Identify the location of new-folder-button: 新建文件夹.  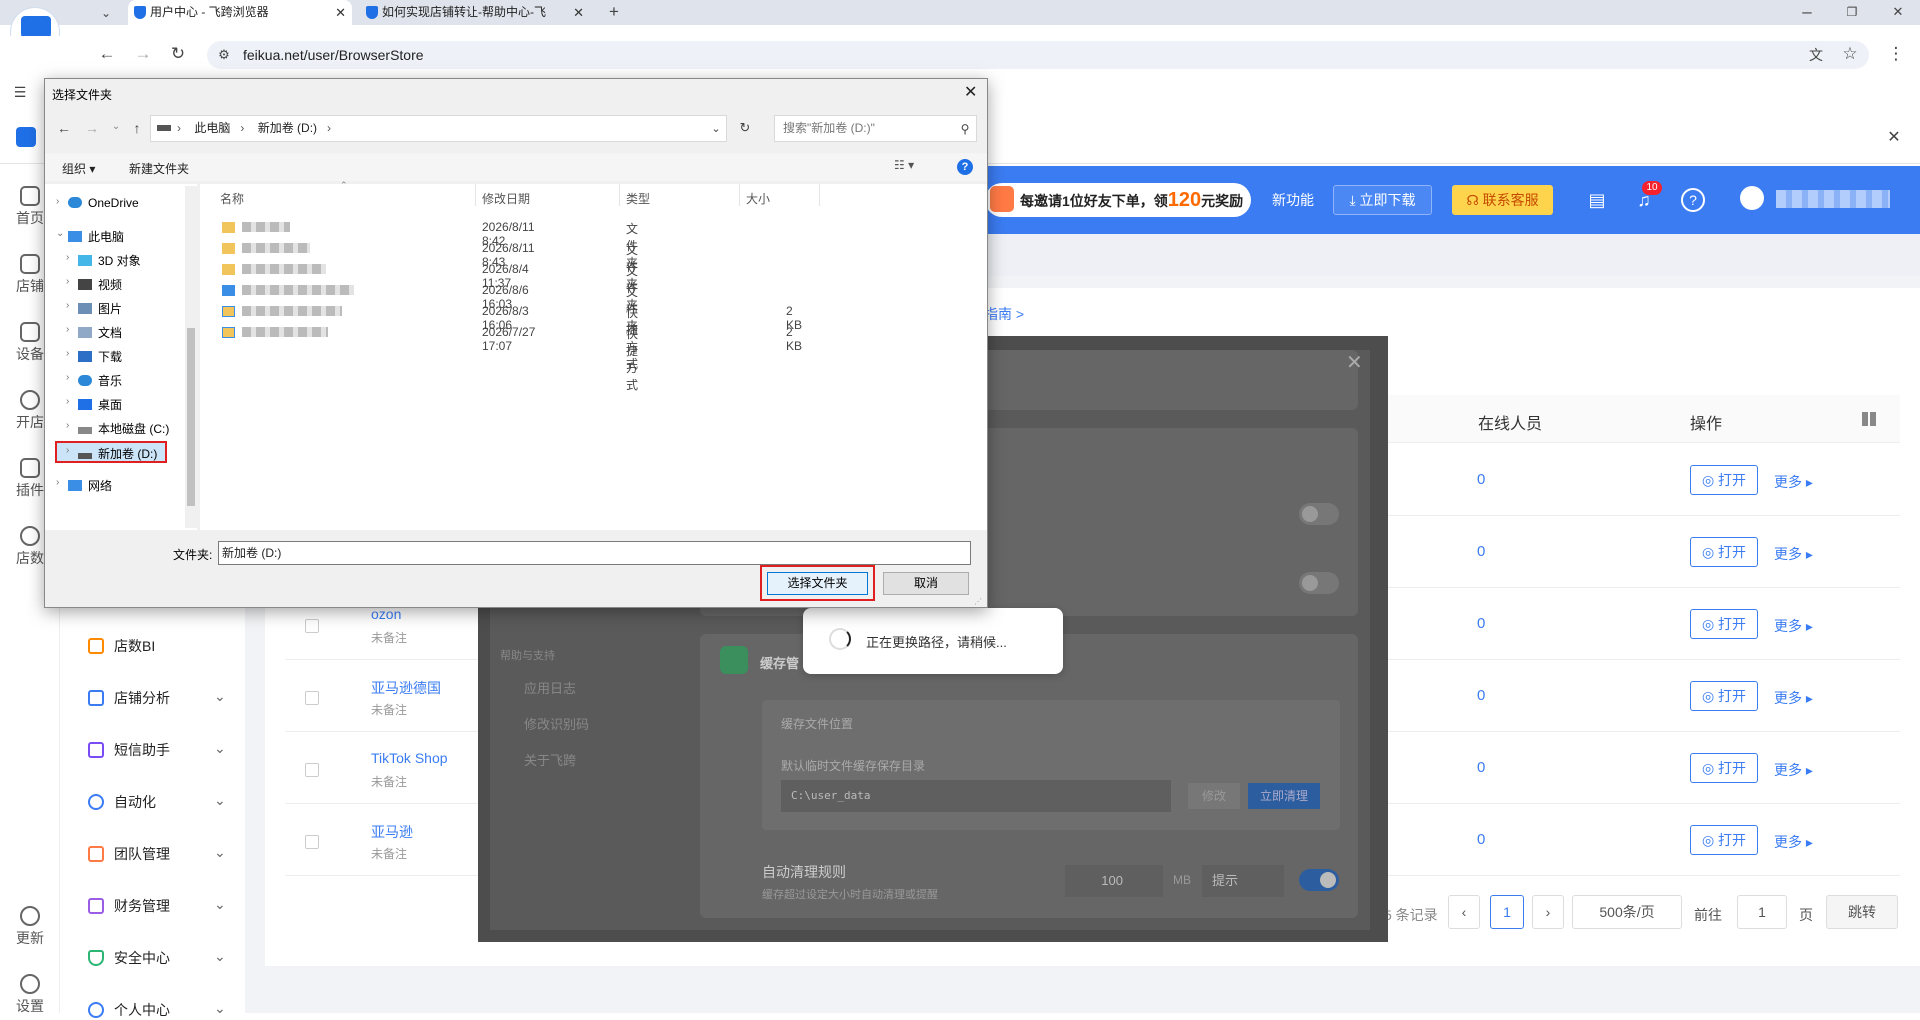
(159, 168).